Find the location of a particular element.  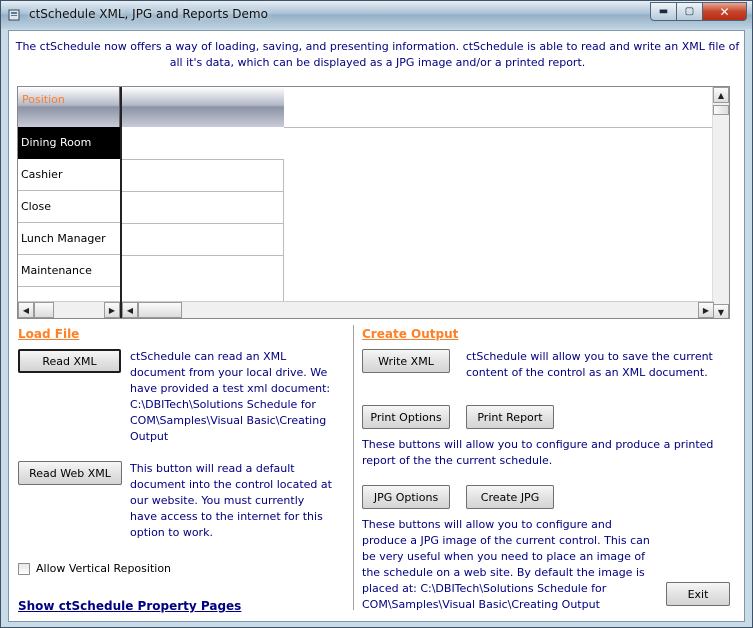

close-icon: ✕ is located at coordinates (724, 11).